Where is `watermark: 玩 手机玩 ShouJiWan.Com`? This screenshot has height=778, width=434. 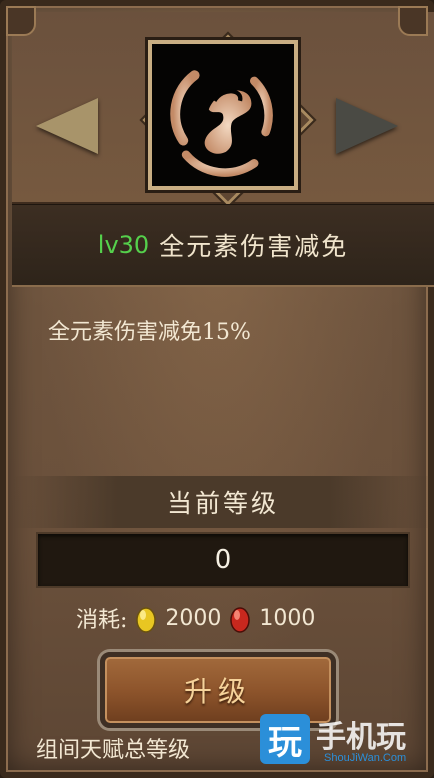 watermark: 玩 手机玩 ShouJiWan.Com is located at coordinates (340, 741).